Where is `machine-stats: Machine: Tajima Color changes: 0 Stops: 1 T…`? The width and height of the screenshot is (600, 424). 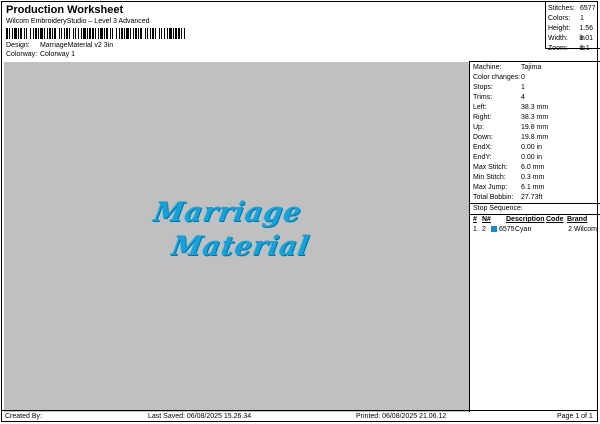
machine-stats: Machine: Tajima Color changes: 0 Stops: 1 T… is located at coordinates (535, 132).